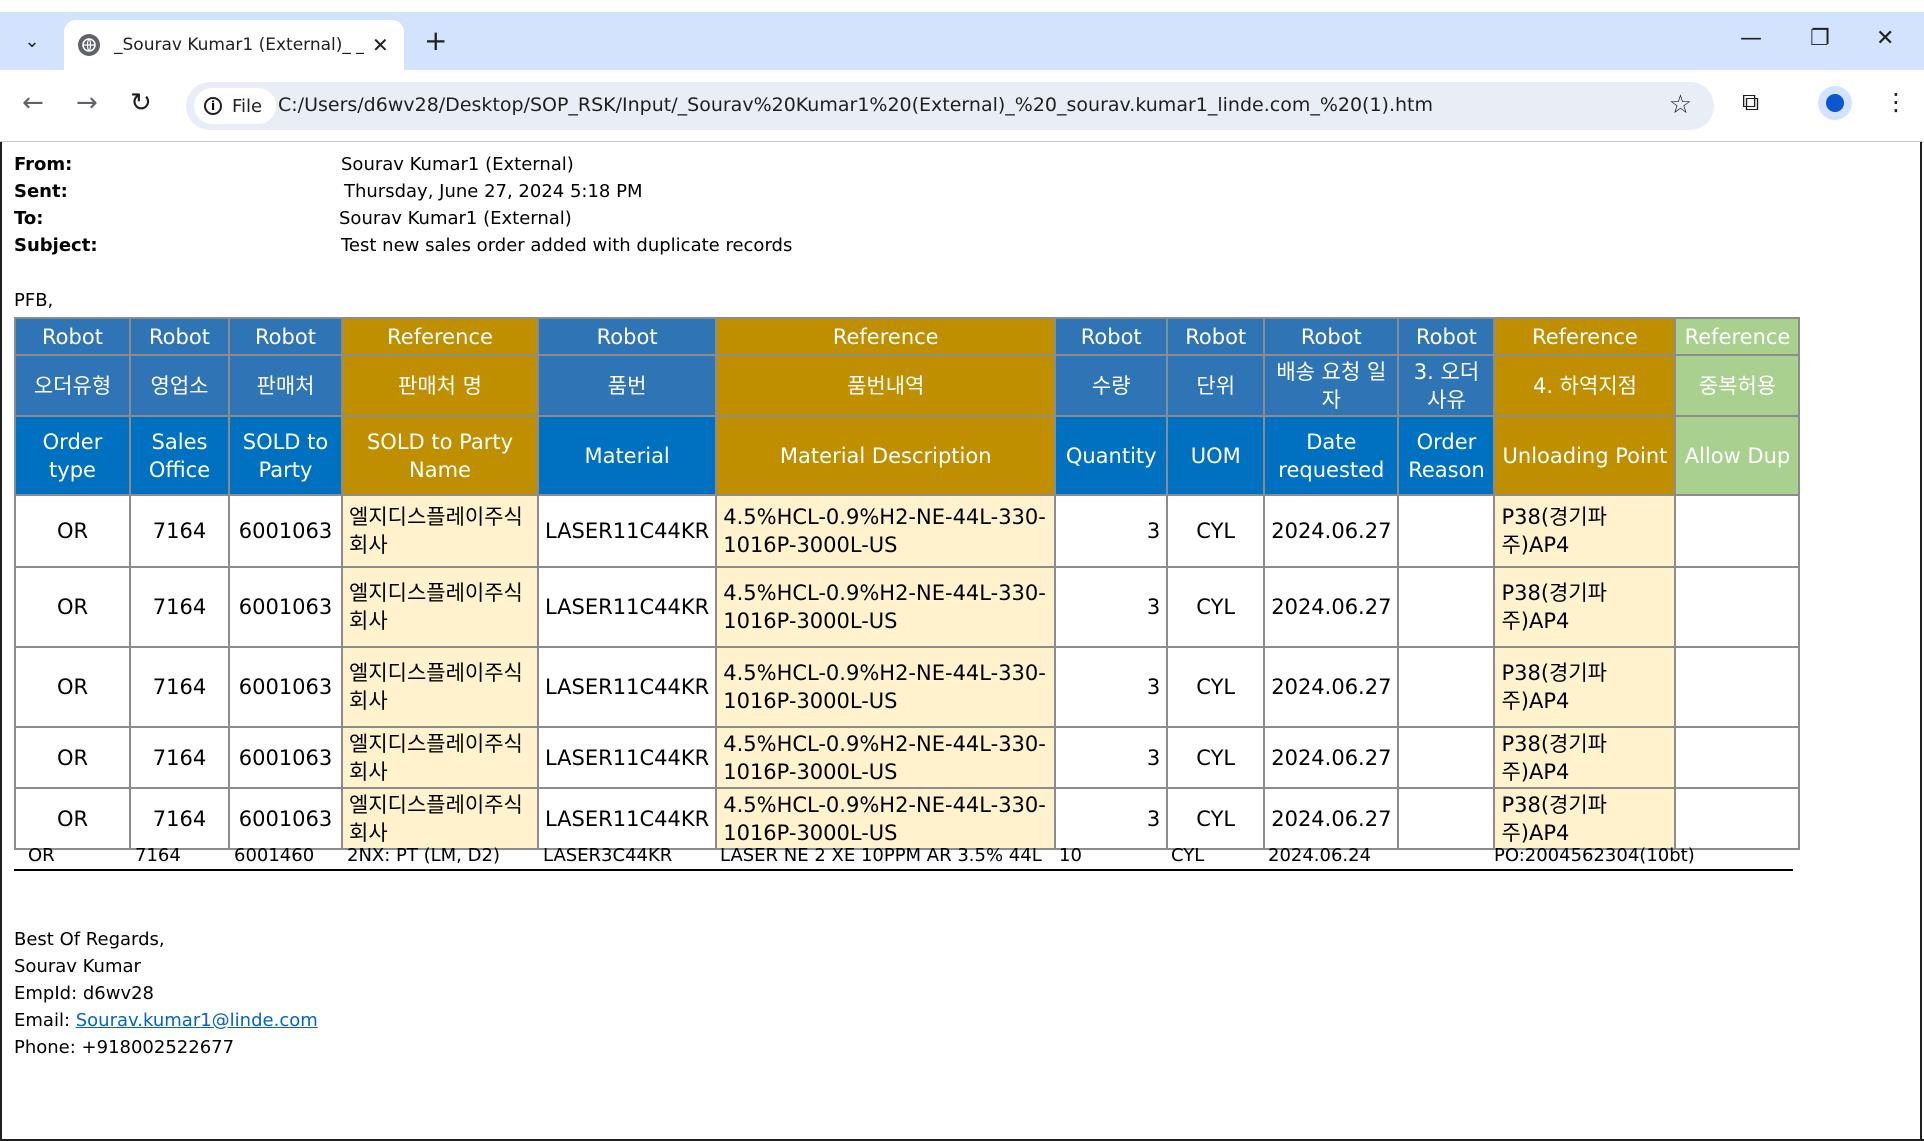 The width and height of the screenshot is (1924, 1141). I want to click on new-tab-button: +, so click(435, 41).